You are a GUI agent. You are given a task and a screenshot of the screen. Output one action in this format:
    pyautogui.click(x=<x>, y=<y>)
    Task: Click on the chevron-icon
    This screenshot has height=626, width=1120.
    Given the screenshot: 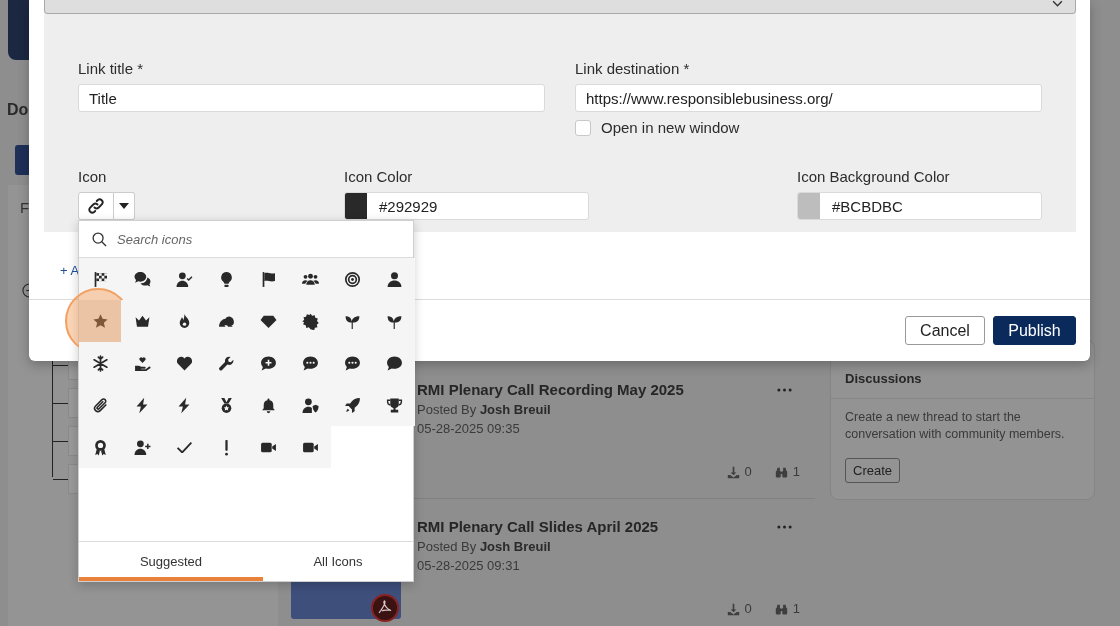 What is the action you would take?
    pyautogui.click(x=1057, y=3)
    